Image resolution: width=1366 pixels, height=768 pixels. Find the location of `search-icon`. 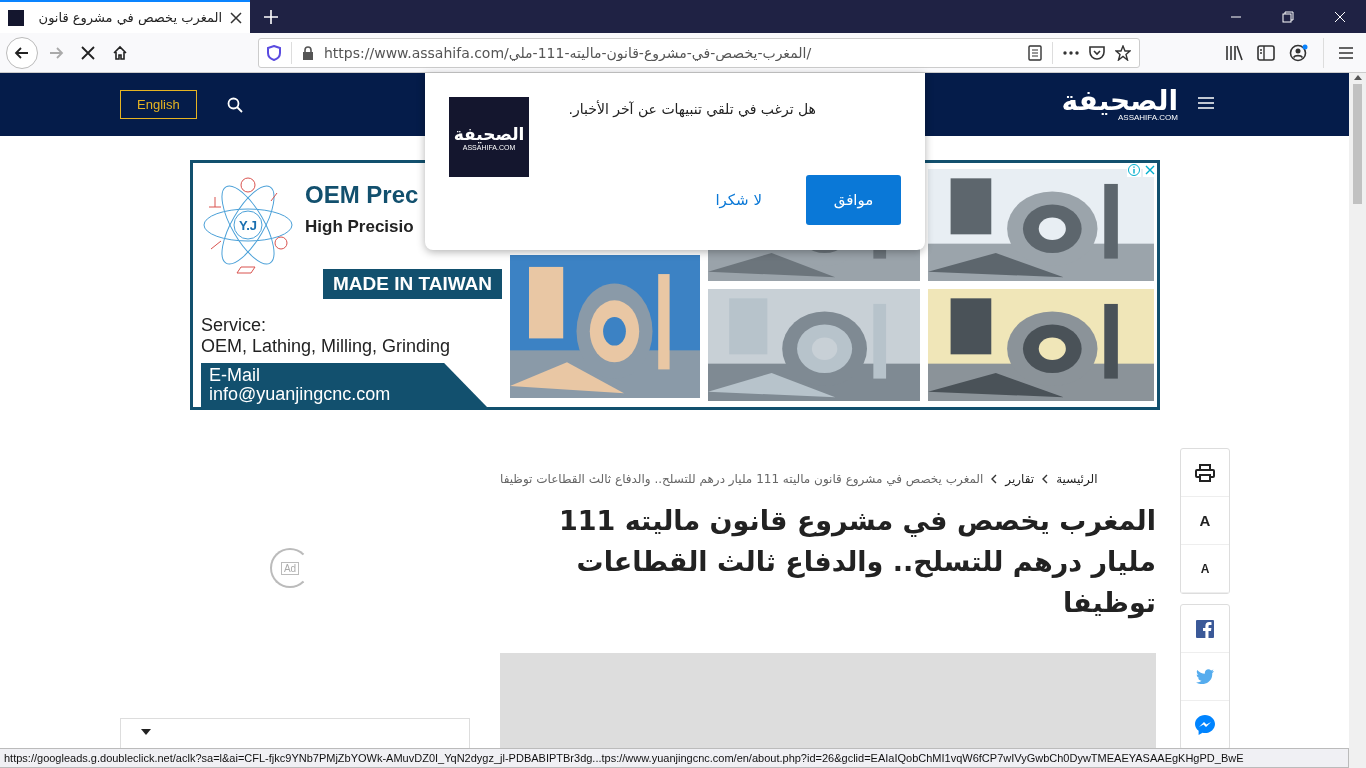

search-icon is located at coordinates (234, 104).